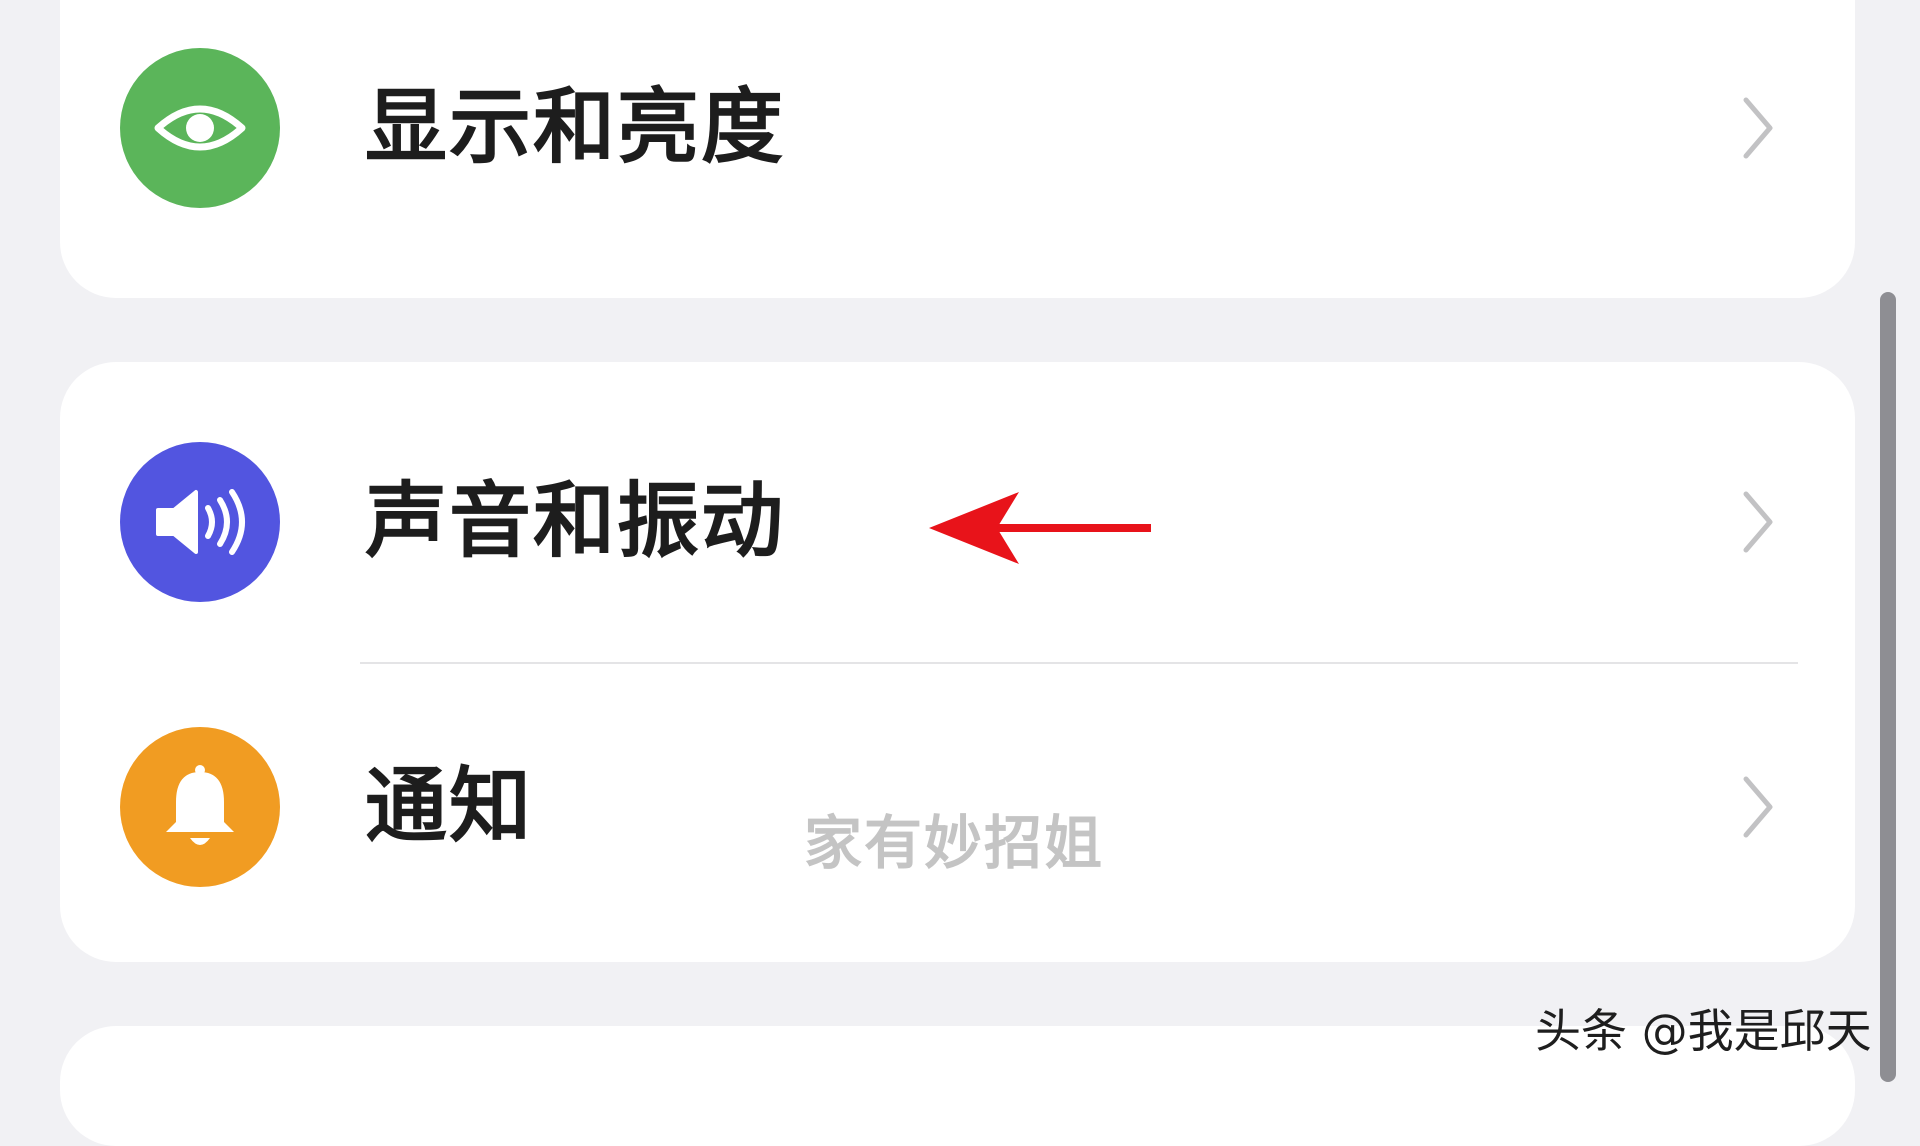 The width and height of the screenshot is (1920, 1146). Describe the element at coordinates (200, 807) in the screenshot. I see `bell-icon` at that location.